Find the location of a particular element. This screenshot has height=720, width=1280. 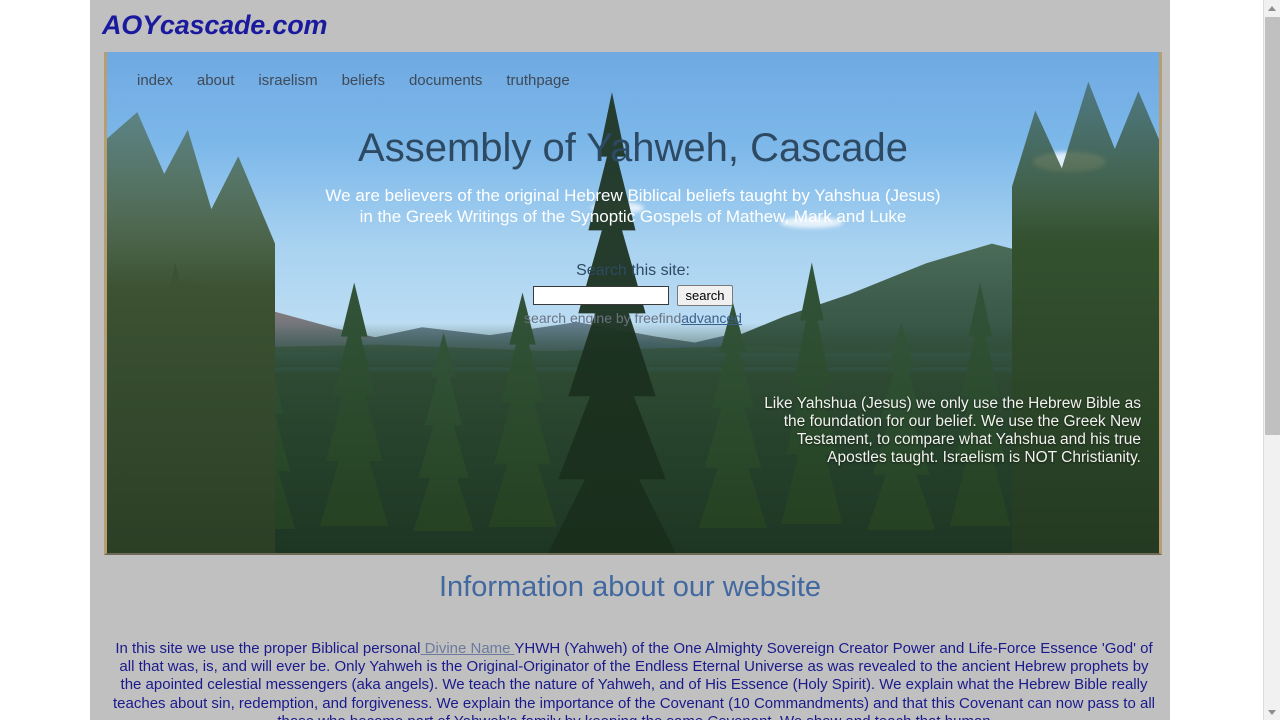

nav-item-about: about is located at coordinates (228, 80).